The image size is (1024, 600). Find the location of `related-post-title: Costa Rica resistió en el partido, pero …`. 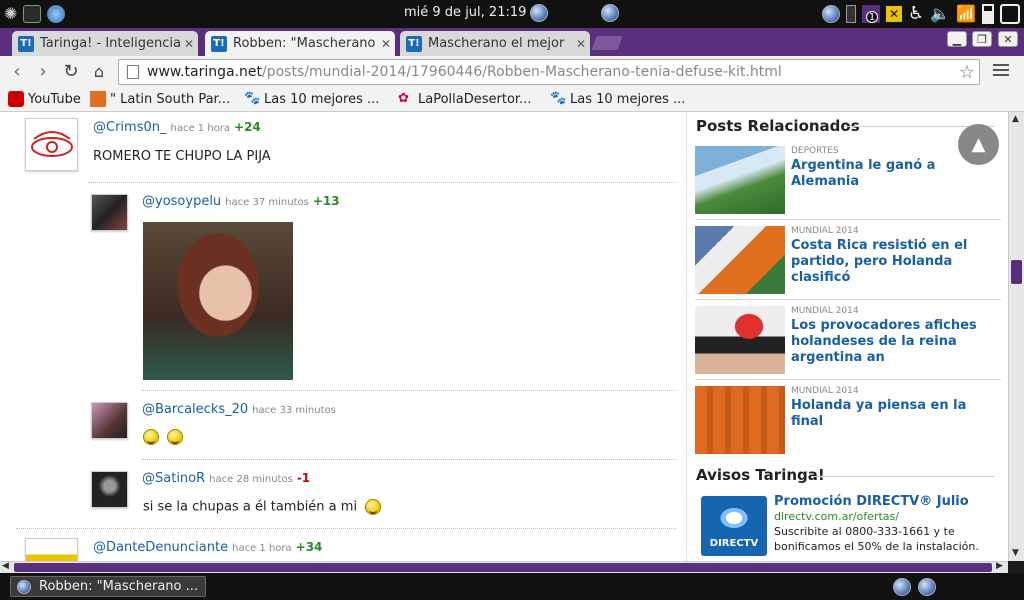

related-post-title: Costa Rica resistió en el partido, pero … is located at coordinates (891, 262).